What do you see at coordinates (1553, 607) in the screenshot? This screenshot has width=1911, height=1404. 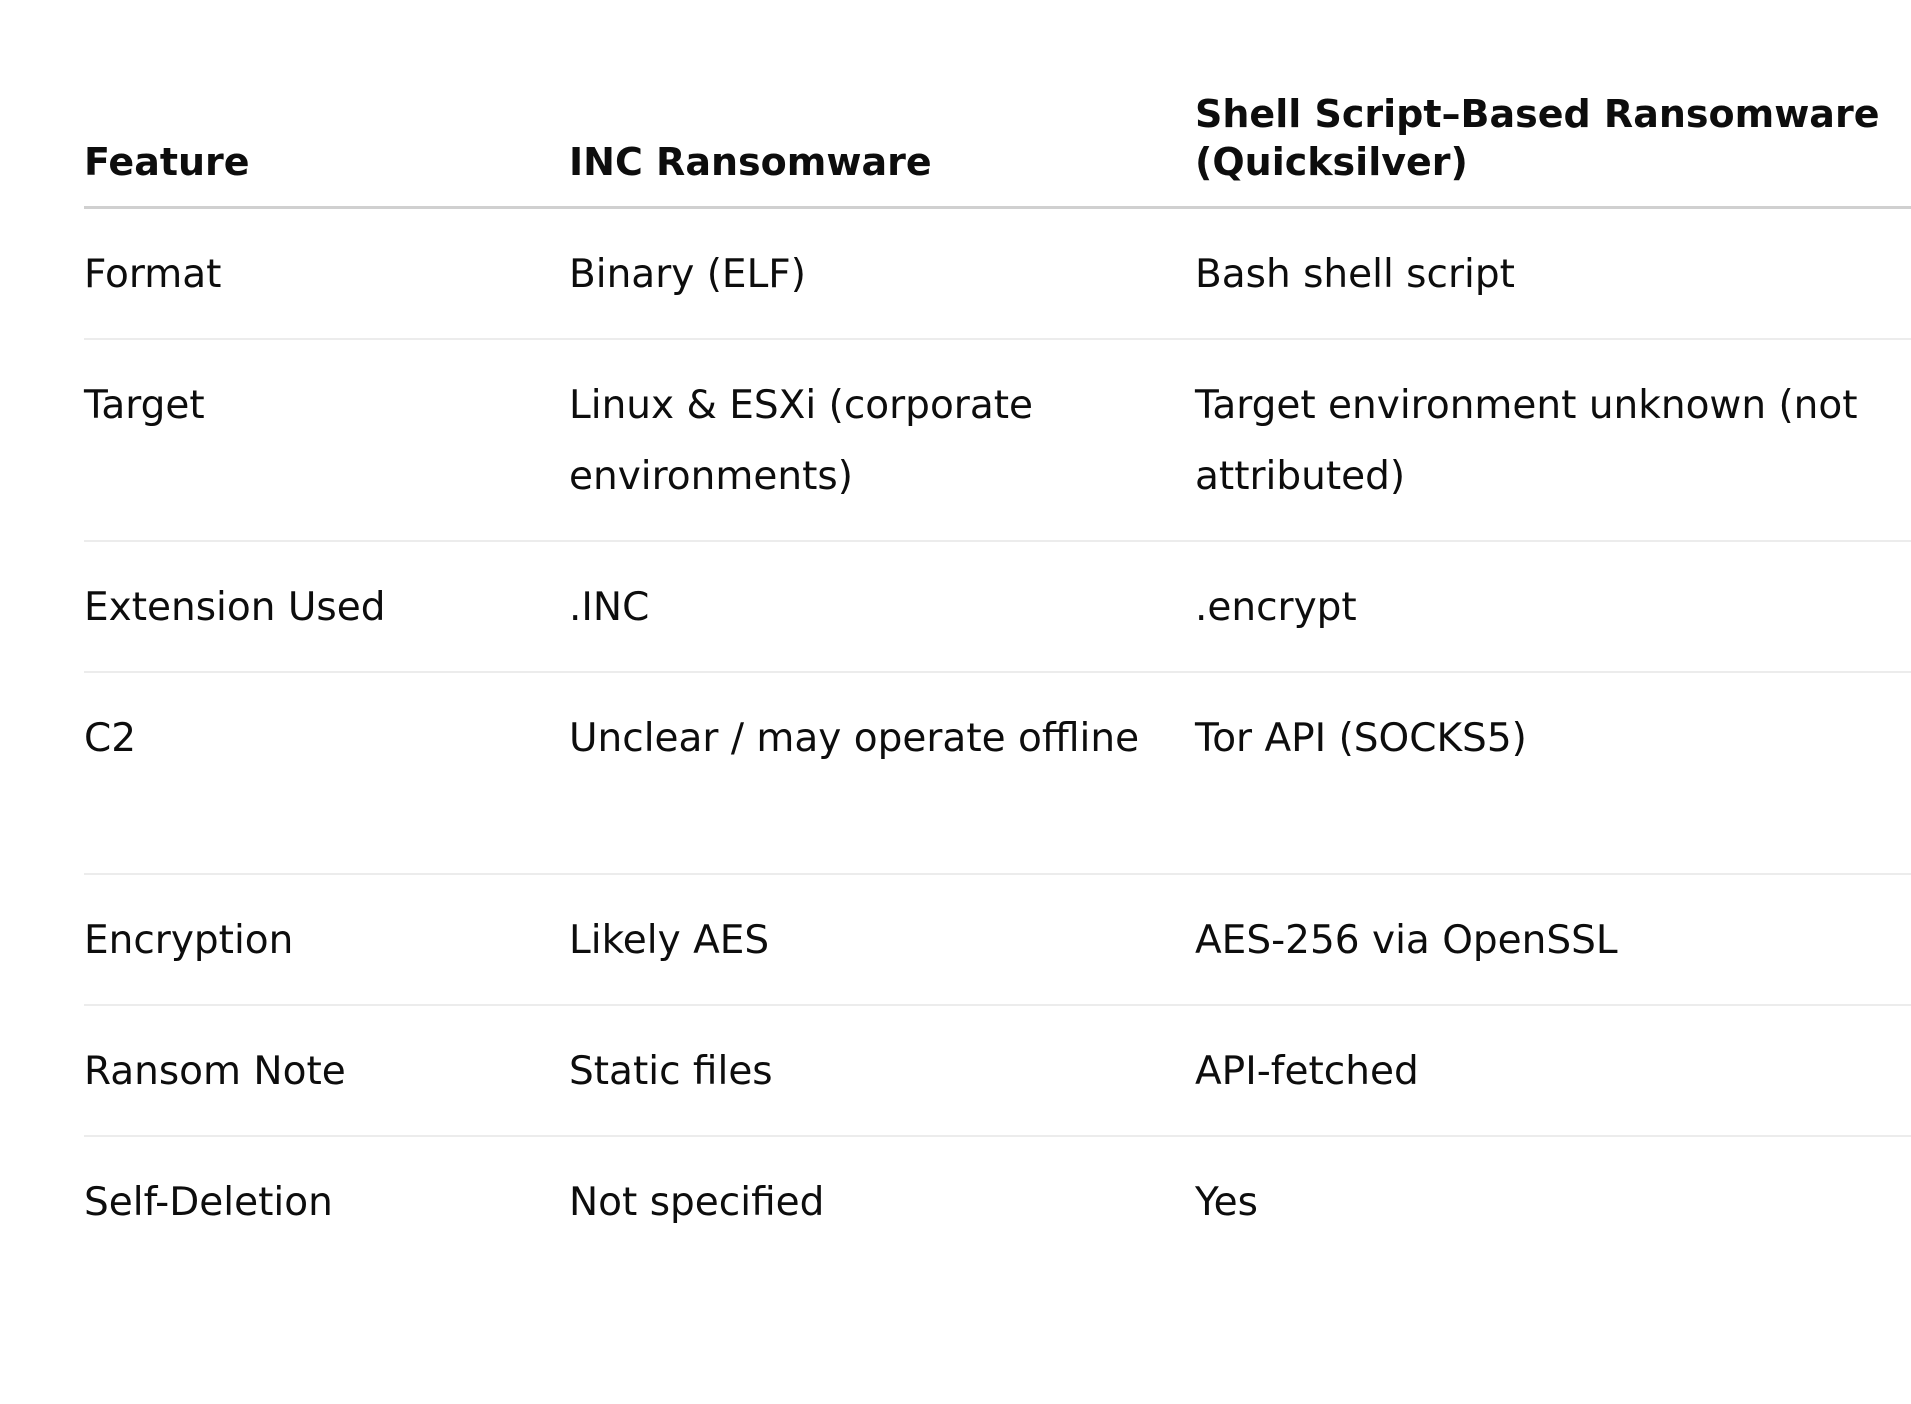 I see `cell-shell: .encrypt` at bounding box center [1553, 607].